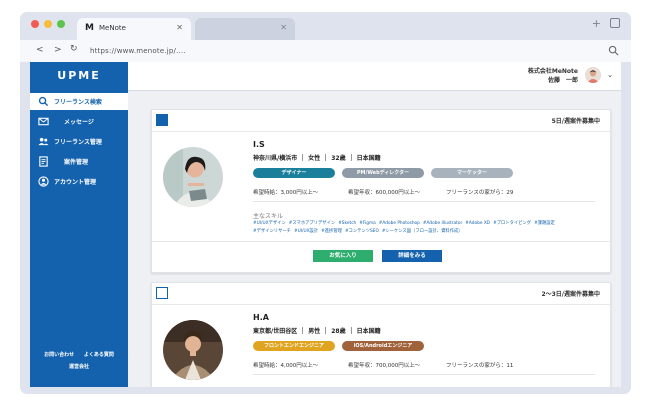 The image size is (650, 406). Describe the element at coordinates (268, 216) in the screenshot. I see `skills-heading: 主なスキル` at that location.